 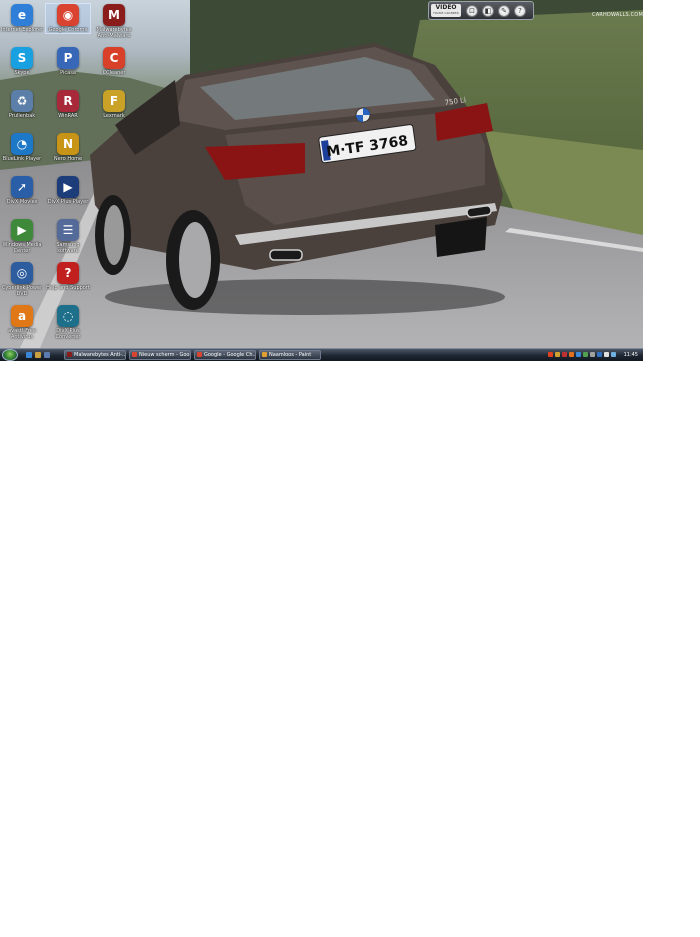 I want to click on system-tray: 11:45, so click(x=593, y=355).